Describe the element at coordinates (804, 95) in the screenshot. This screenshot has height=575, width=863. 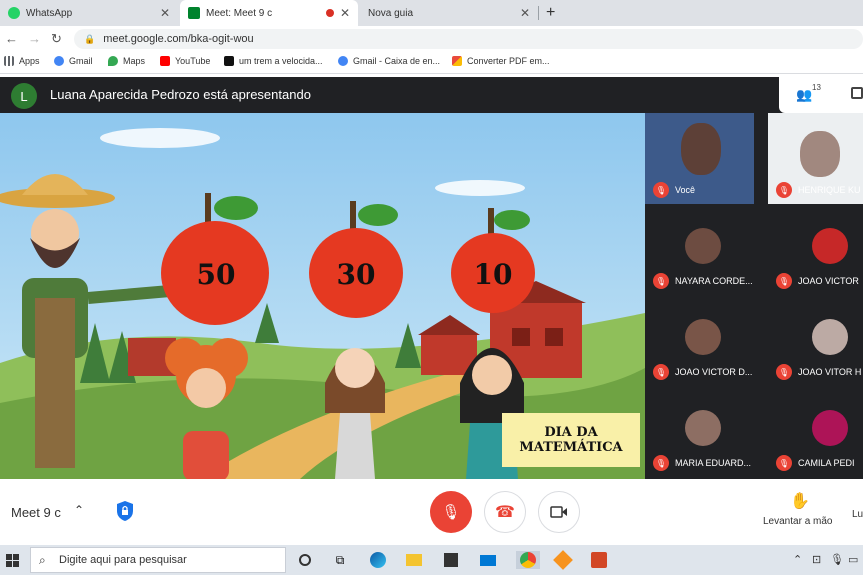
I see `people-icon: 👥` at that location.